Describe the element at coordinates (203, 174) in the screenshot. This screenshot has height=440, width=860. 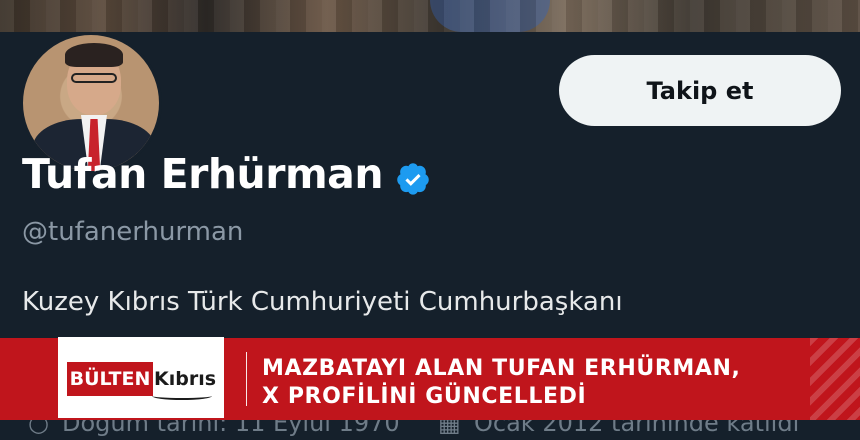
I see `profile-name: Tufan Erhürman` at that location.